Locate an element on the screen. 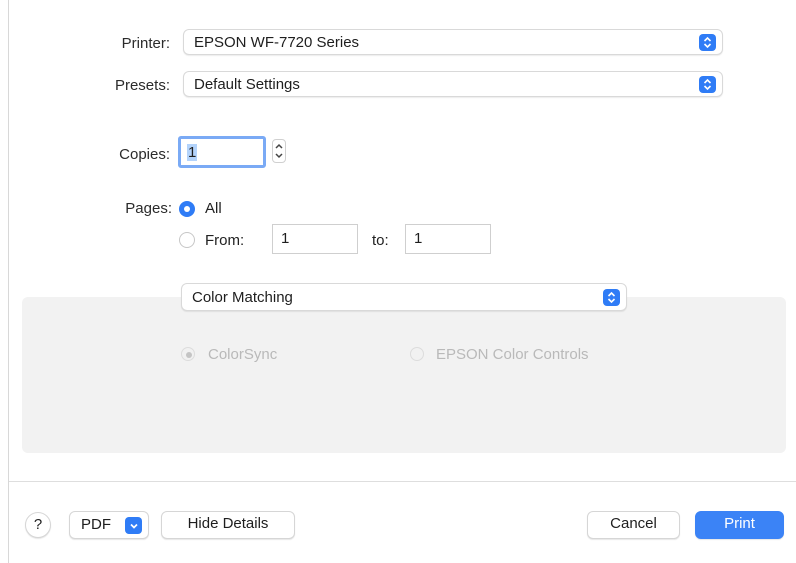 The height and width of the screenshot is (563, 796). presets-popup: Default Settings is located at coordinates (453, 84).